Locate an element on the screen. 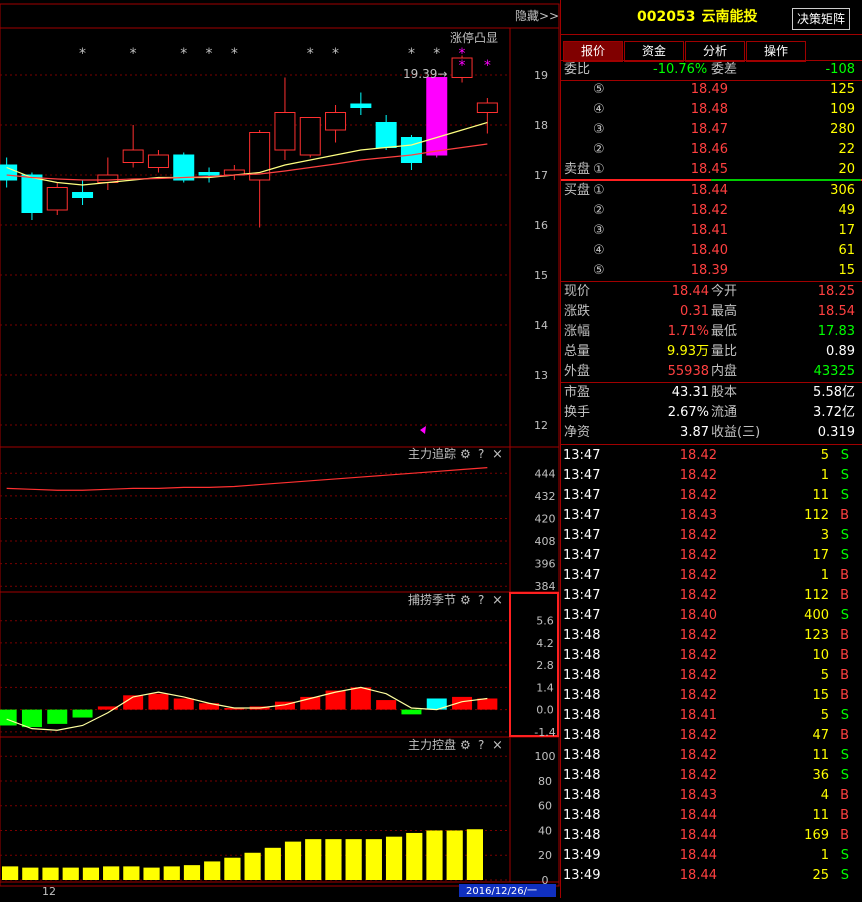  tick-volume: 3 is located at coordinates (824, 535).